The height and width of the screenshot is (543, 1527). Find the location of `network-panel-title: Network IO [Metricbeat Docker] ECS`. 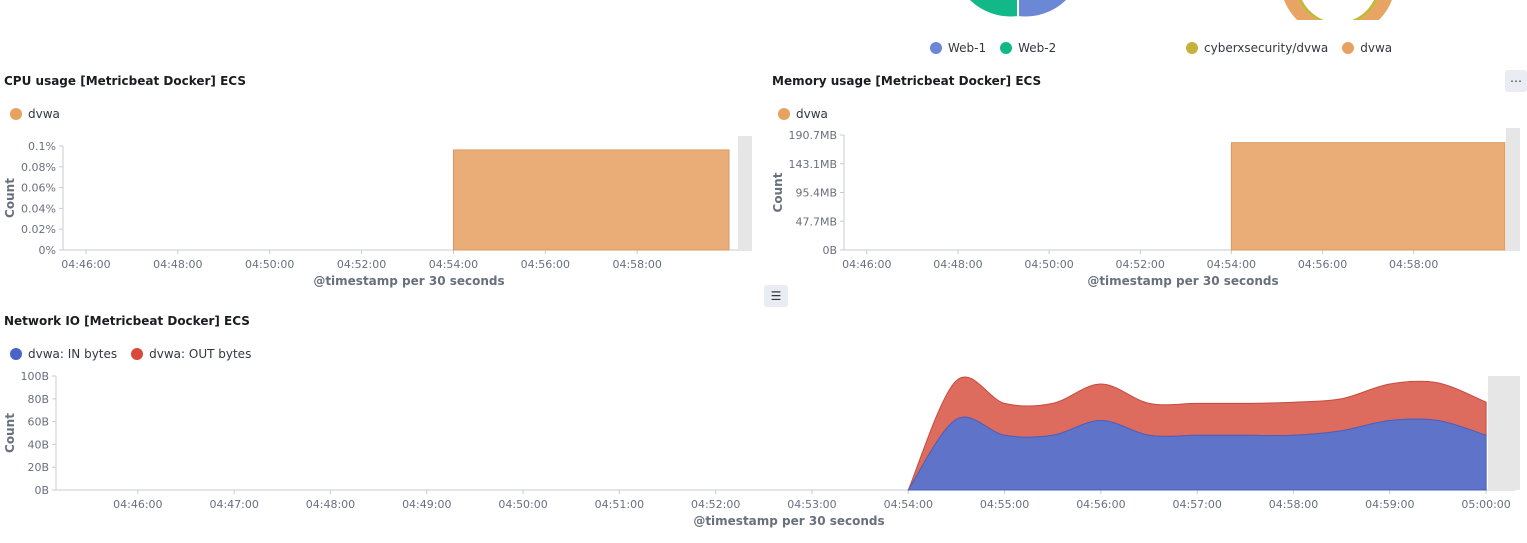

network-panel-title: Network IO [Metricbeat Docker] ECS is located at coordinates (127, 321).